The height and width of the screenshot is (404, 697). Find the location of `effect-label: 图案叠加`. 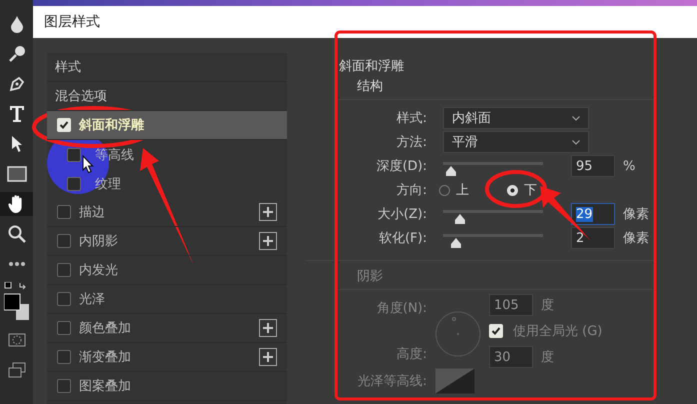

effect-label: 图案叠加 is located at coordinates (105, 386).